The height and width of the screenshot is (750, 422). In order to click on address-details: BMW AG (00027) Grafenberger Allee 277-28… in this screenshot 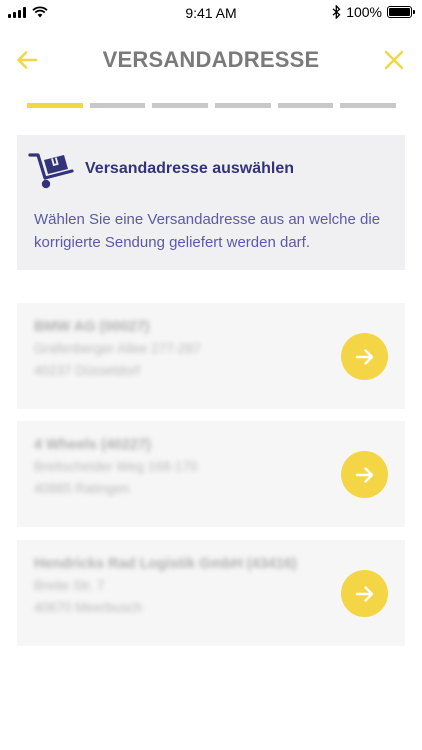, I will do `click(117, 352)`.